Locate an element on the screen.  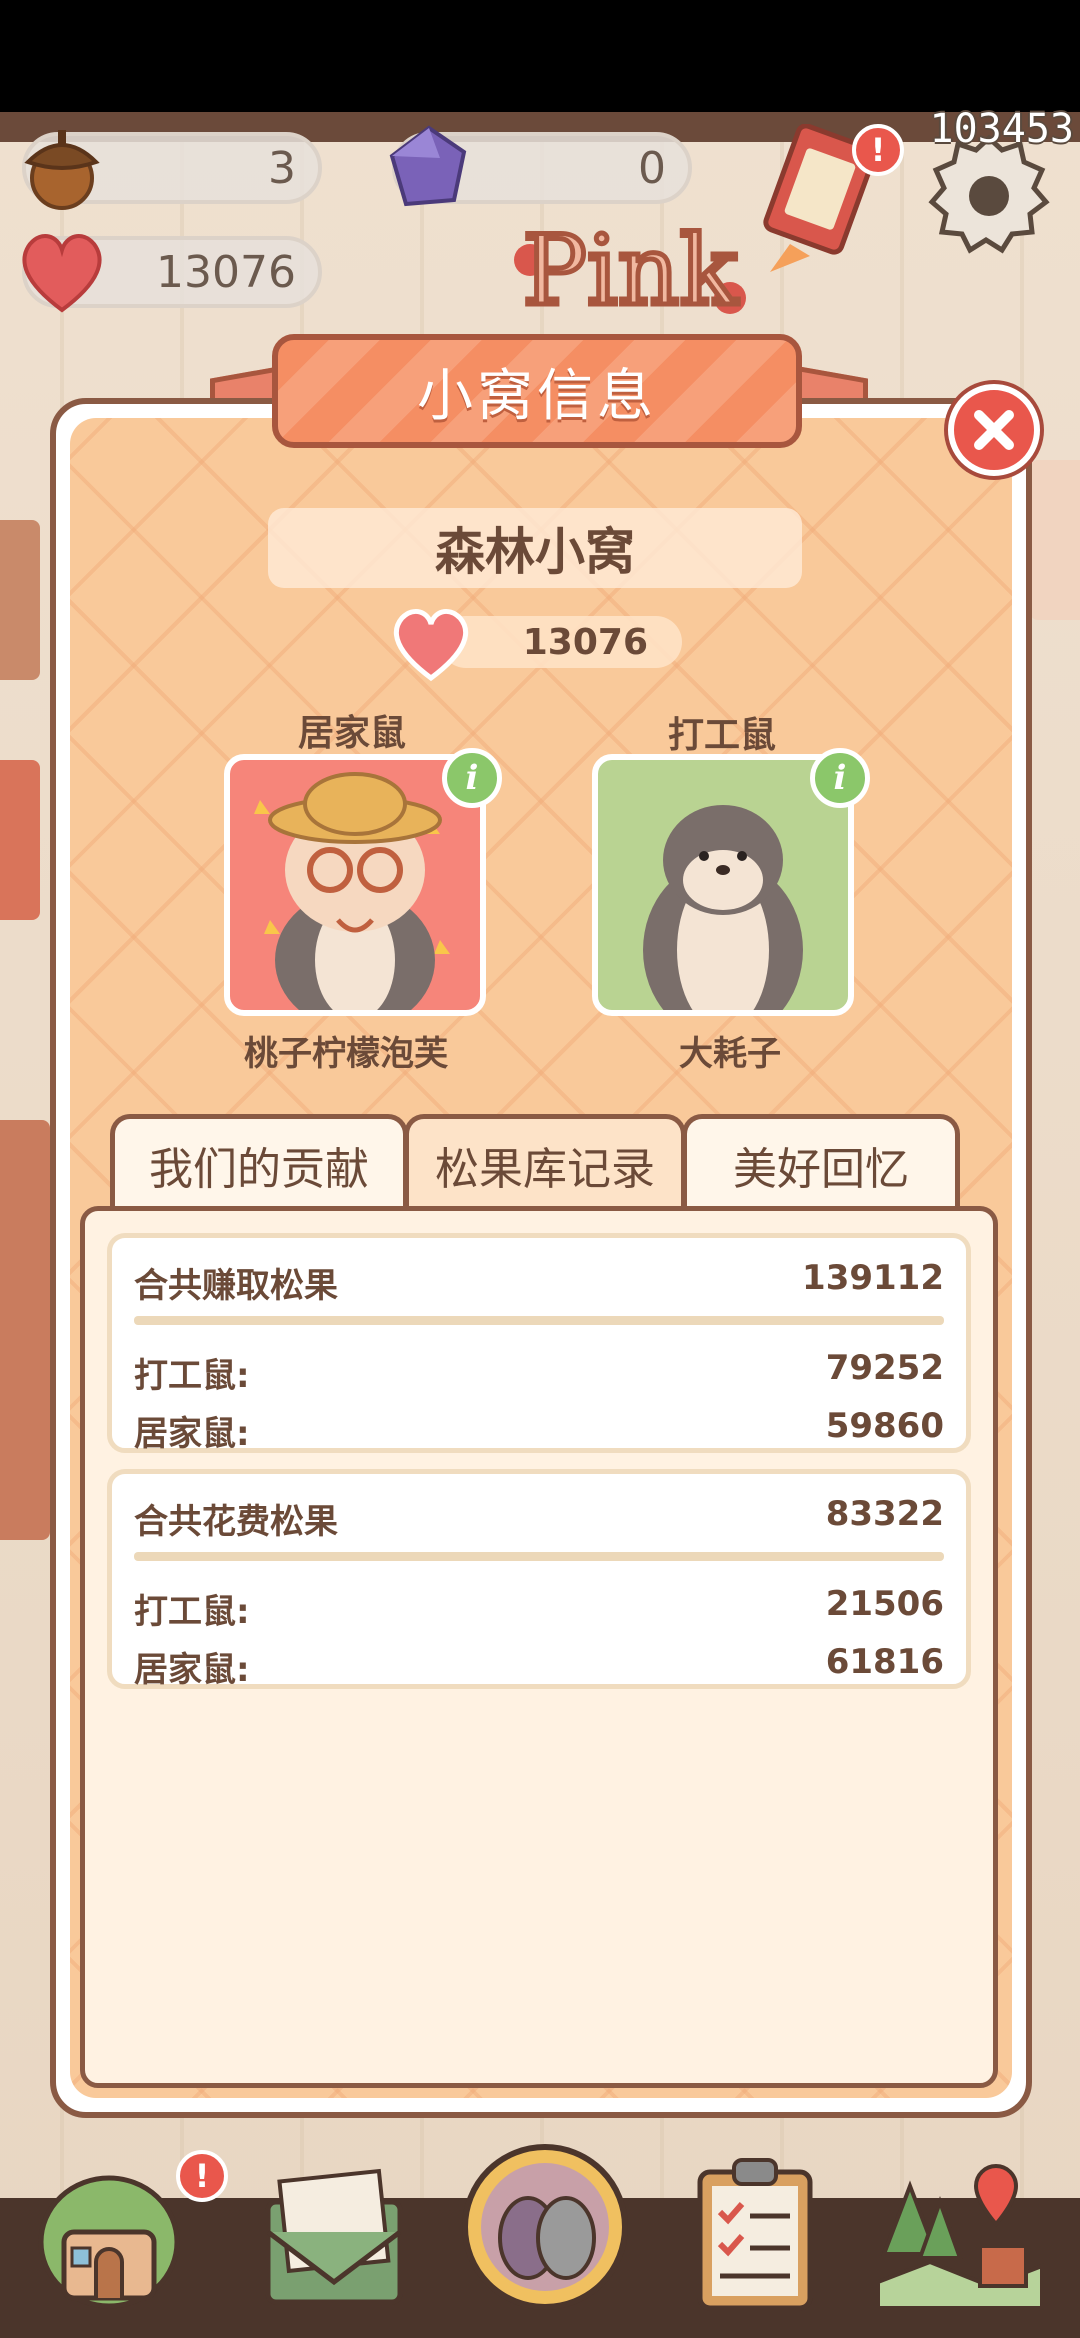
spent-total-value: 83322 is located at coordinates (884, 1514).